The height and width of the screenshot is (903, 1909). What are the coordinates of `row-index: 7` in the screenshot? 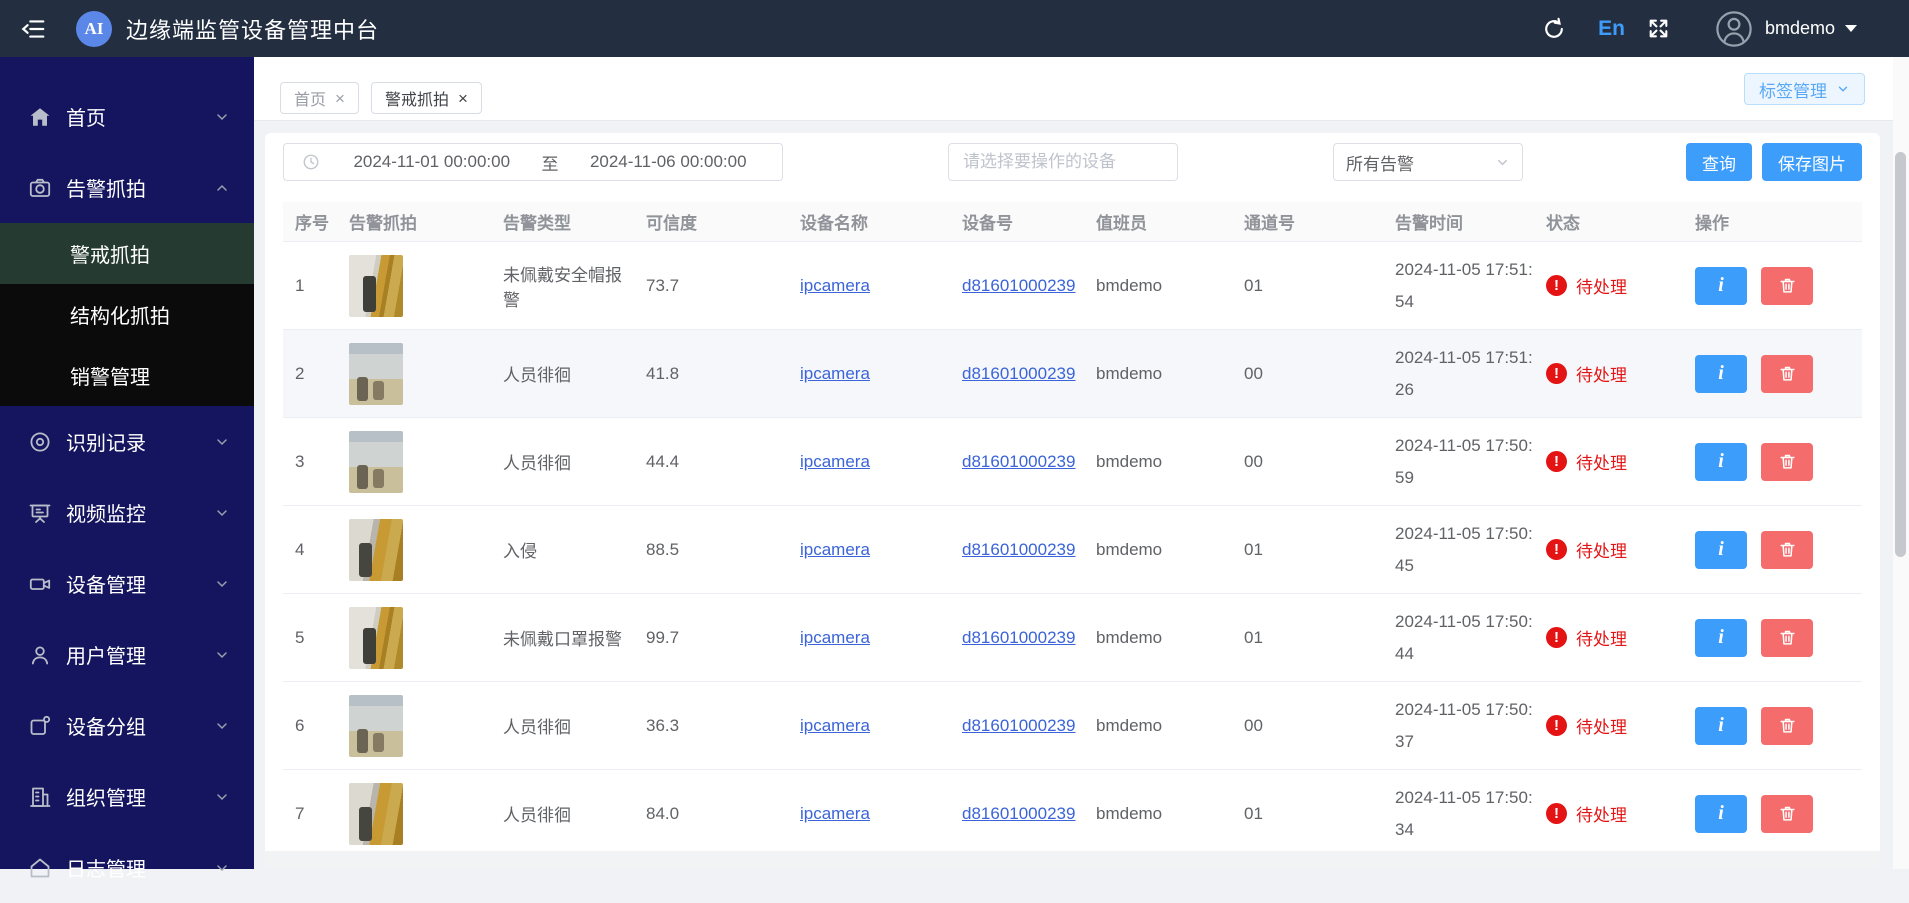 It's located at (300, 813).